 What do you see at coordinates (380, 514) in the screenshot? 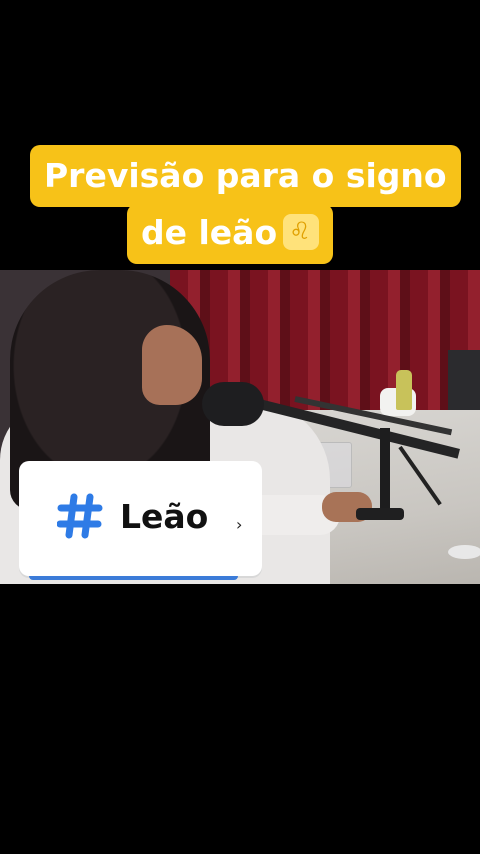
I see `mic-stand-base` at bounding box center [380, 514].